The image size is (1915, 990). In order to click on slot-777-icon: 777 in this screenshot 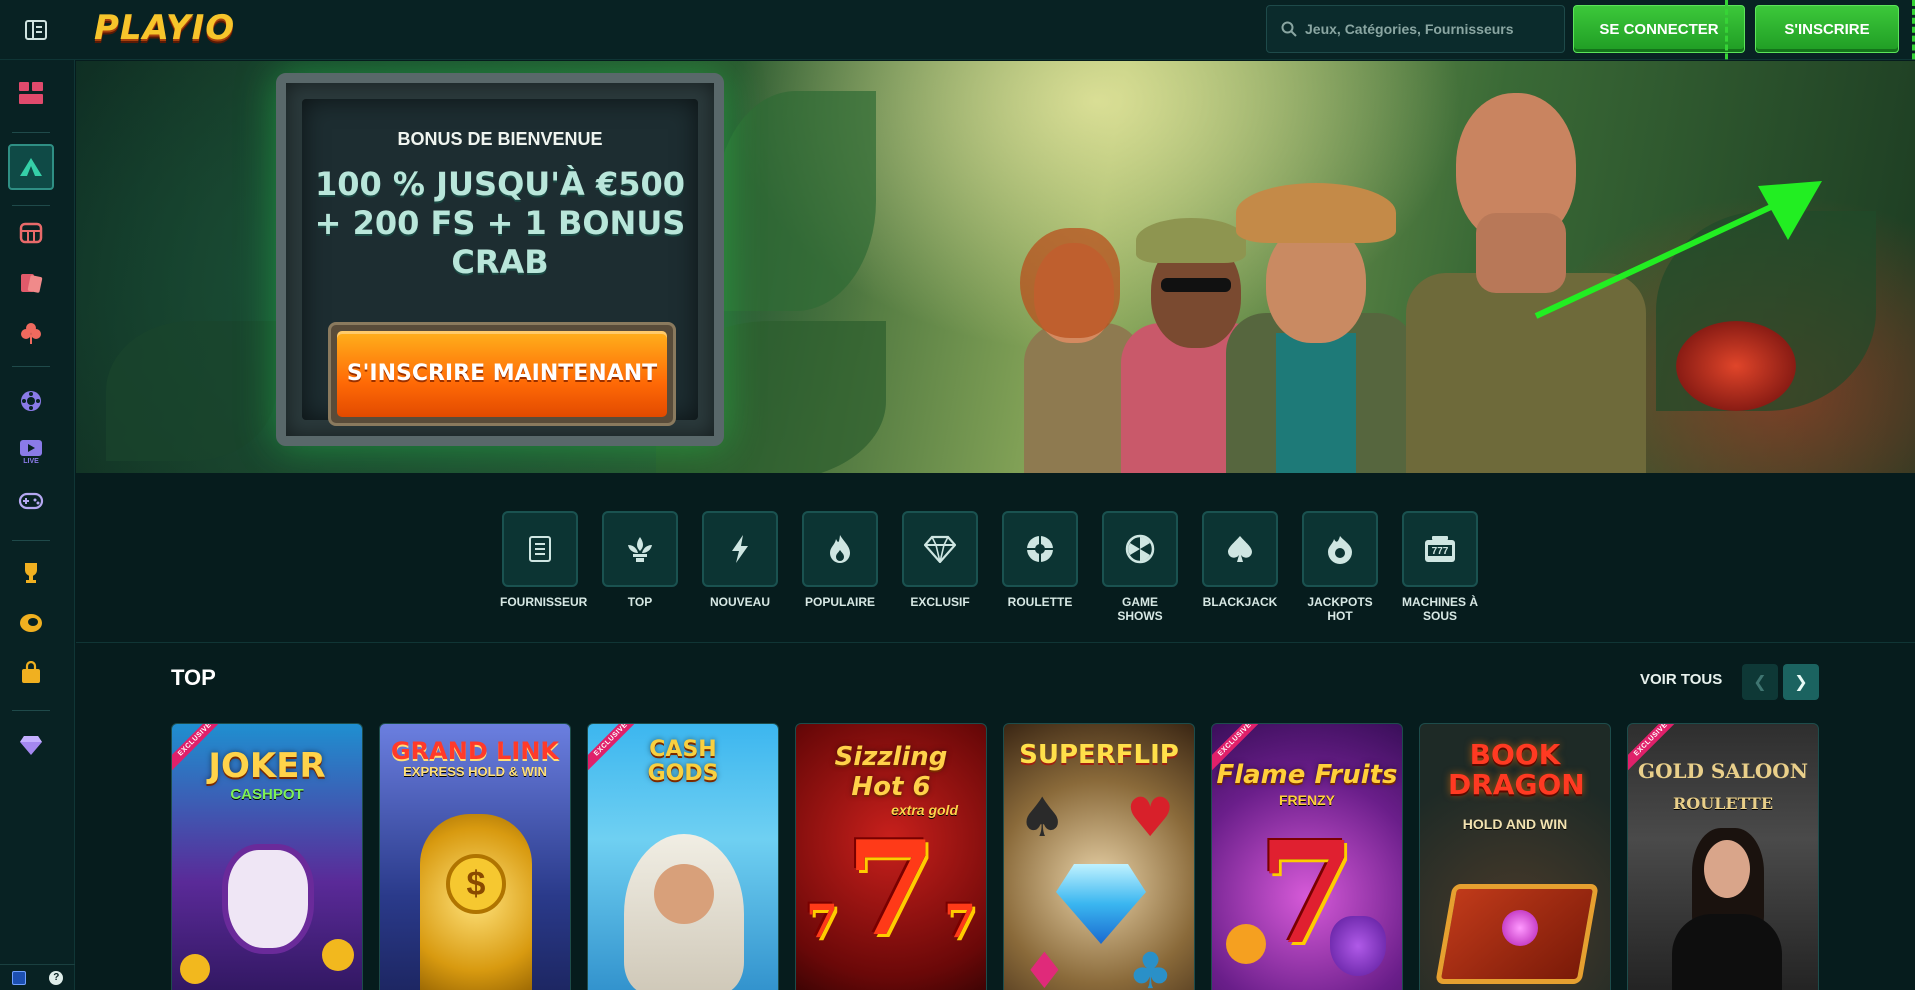, I will do `click(1440, 549)`.